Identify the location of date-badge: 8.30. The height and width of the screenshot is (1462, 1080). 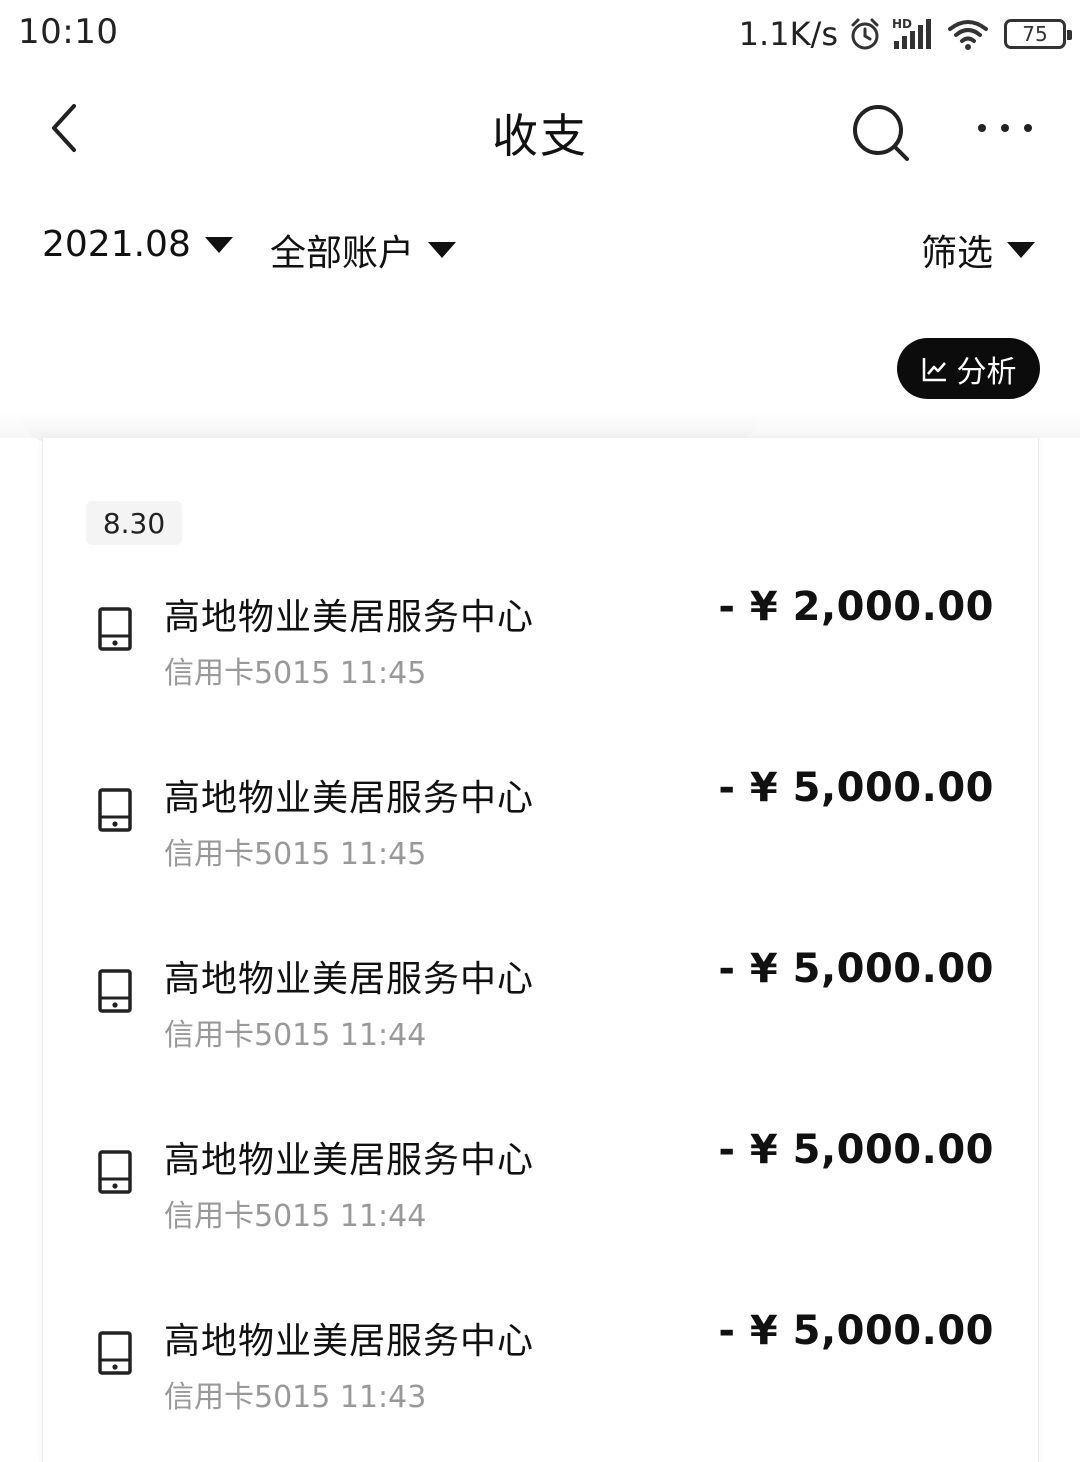
(134, 523).